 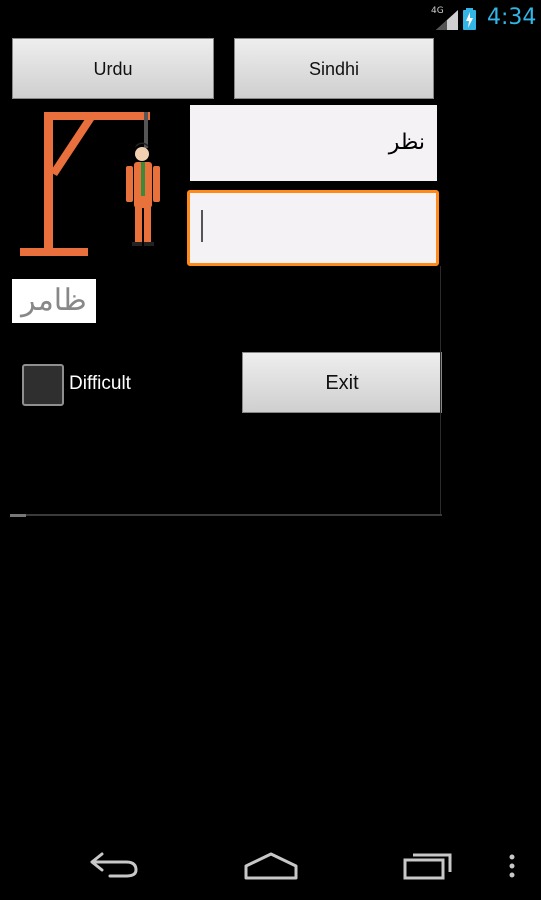 I want to click on battery-icon, so click(x=469, y=19).